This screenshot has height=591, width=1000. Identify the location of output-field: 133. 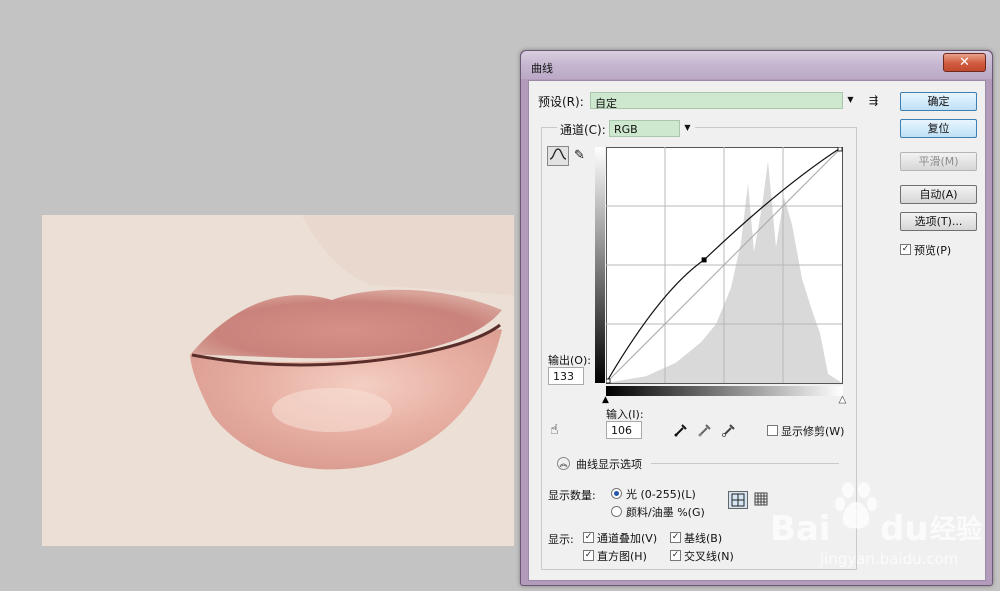
(566, 376).